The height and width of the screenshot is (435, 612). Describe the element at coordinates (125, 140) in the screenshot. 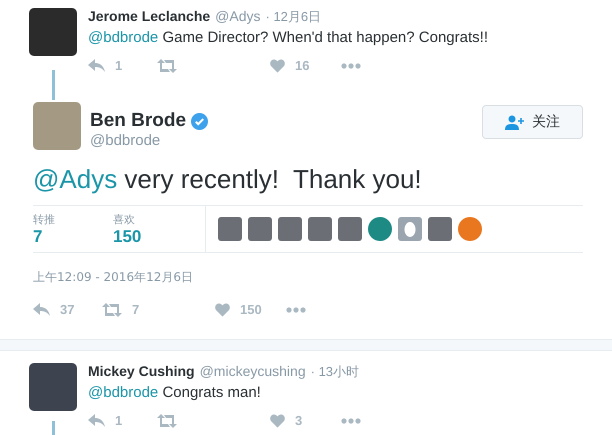

I see `user-handle: @bdbrode` at that location.